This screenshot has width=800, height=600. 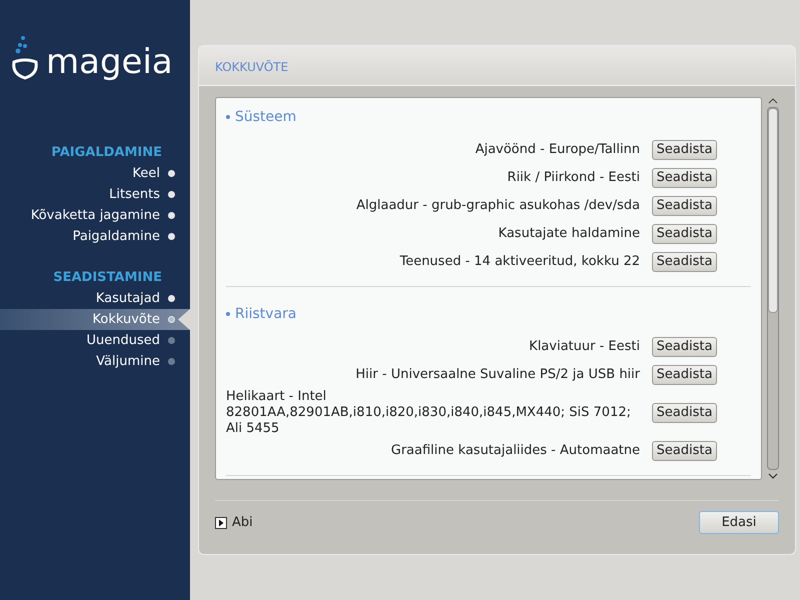 I want to click on scrollbar, so click(x=773, y=288).